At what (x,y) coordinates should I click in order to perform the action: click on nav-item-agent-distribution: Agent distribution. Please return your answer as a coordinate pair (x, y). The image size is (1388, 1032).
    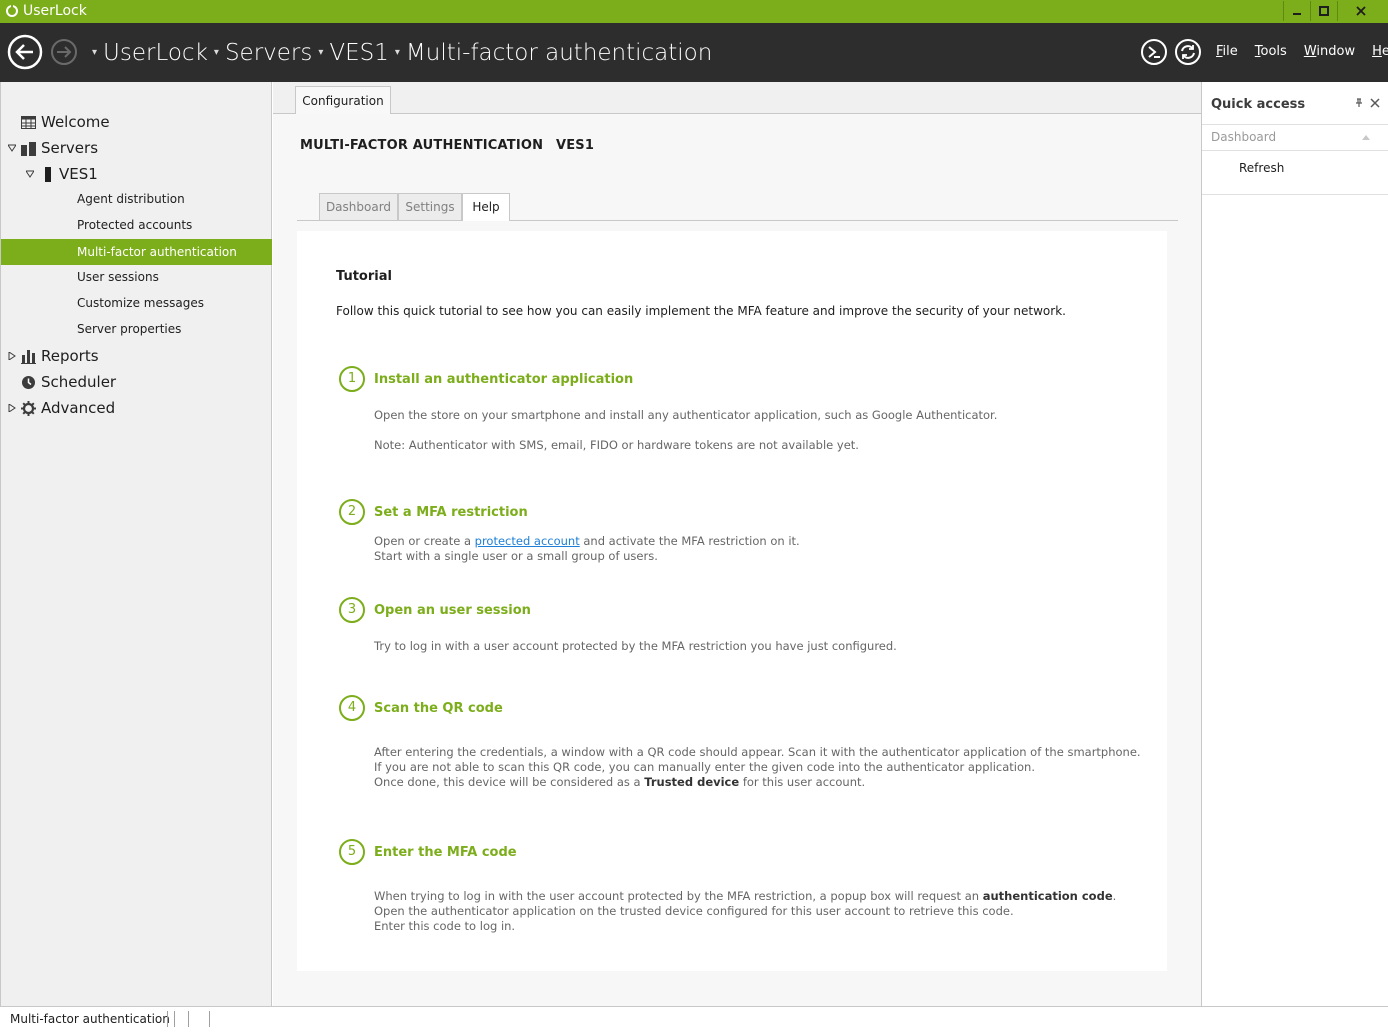
    Looking at the image, I should click on (136, 199).